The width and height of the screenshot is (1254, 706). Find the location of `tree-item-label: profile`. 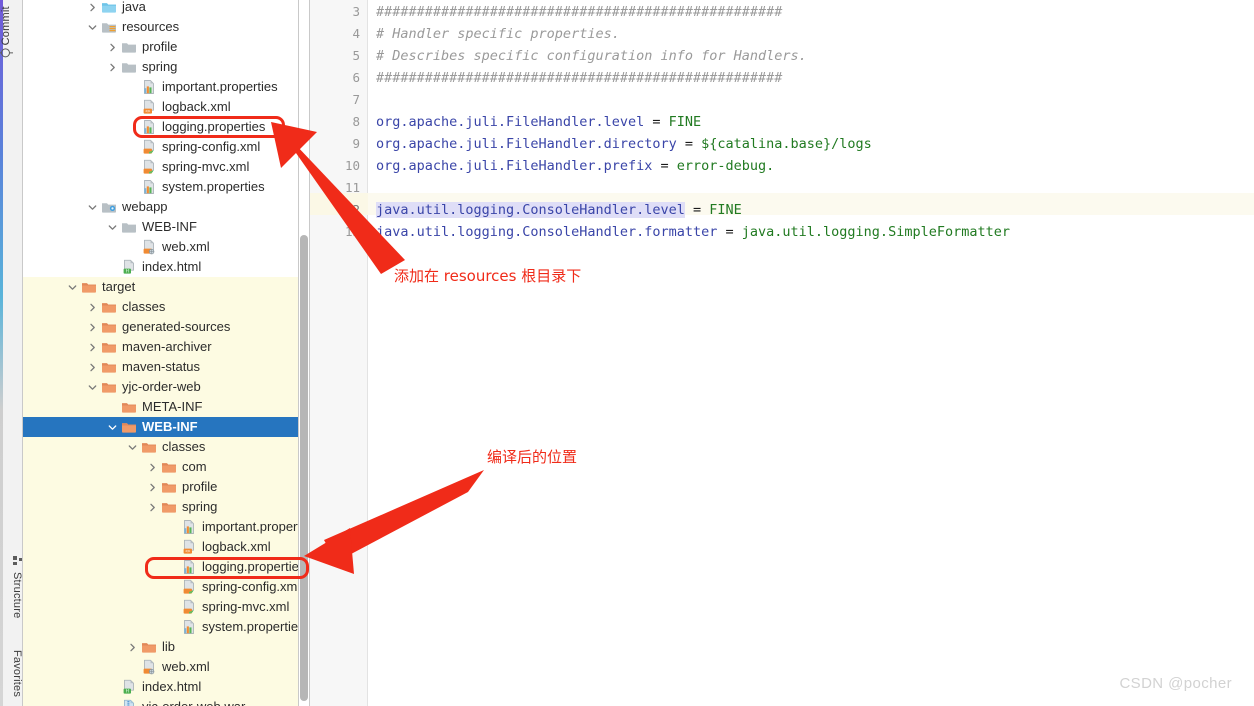

tree-item-label: profile is located at coordinates (160, 46).